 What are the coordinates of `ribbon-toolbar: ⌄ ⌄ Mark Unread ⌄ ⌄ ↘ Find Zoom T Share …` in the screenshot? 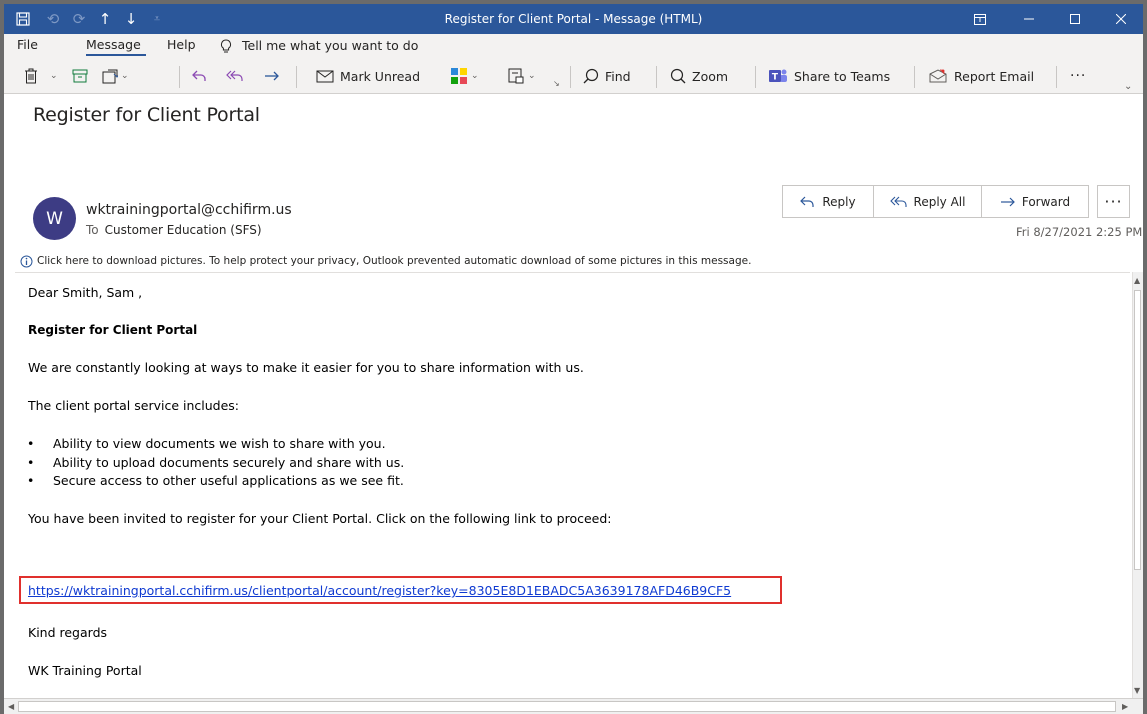 It's located at (573, 76).